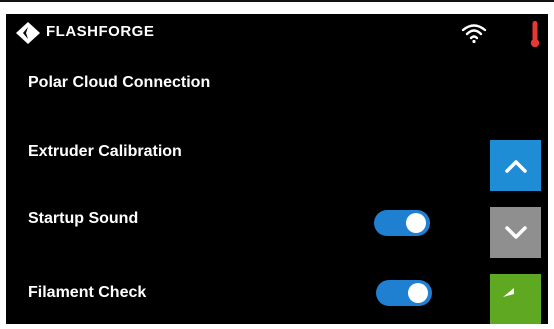 This screenshot has width=554, height=329. I want to click on scroll-down-button, so click(515, 232).